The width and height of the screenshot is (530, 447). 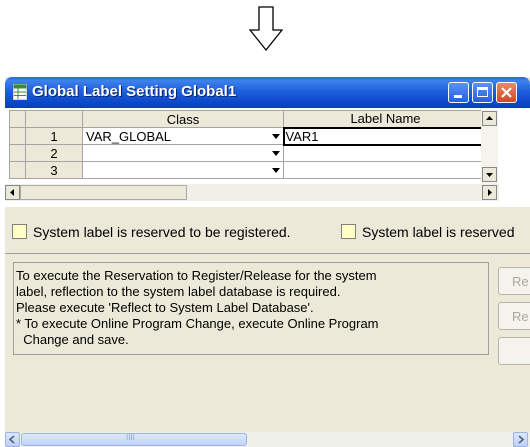 What do you see at coordinates (514, 351) in the screenshot?
I see `reflect-button` at bounding box center [514, 351].